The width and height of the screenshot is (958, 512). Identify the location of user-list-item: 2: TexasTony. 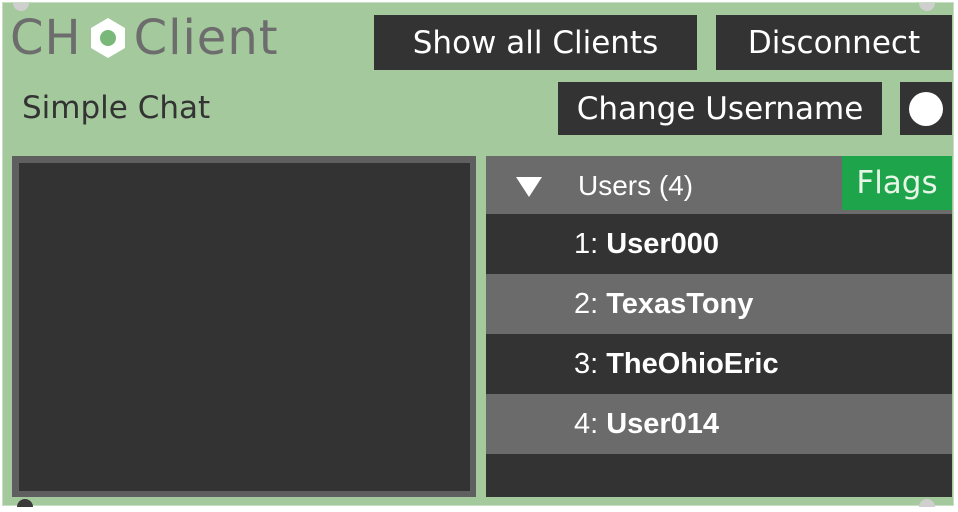
(719, 304).